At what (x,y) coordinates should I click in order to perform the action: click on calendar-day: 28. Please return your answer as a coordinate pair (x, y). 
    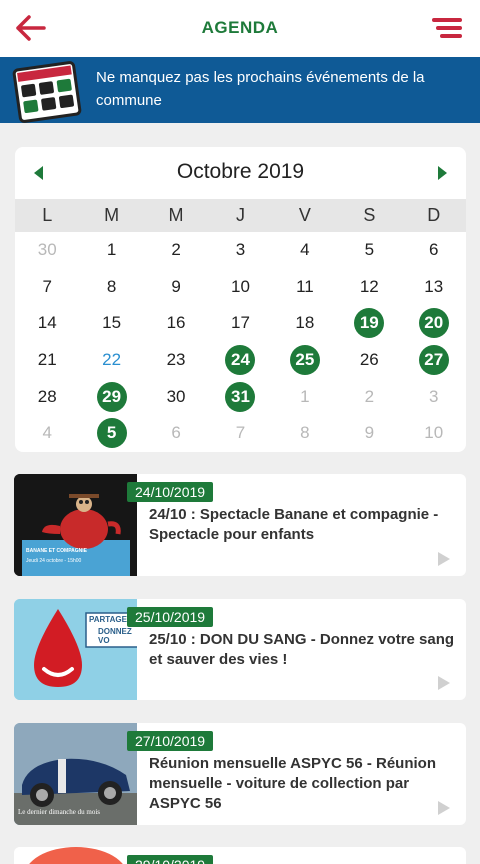
    Looking at the image, I should click on (47, 396).